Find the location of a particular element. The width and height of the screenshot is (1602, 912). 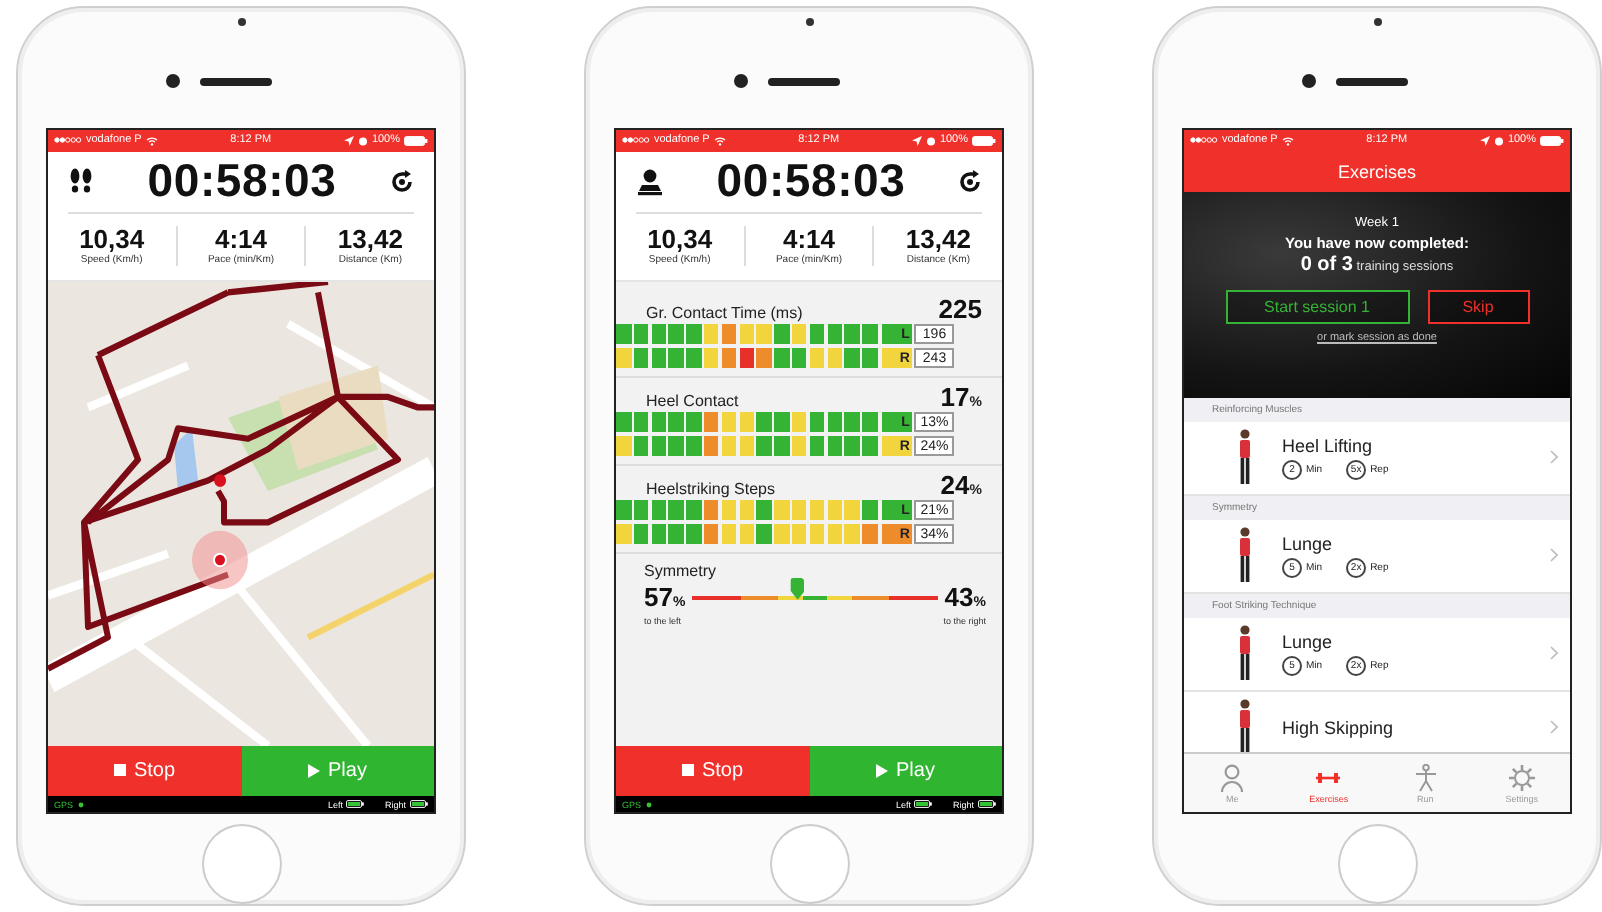

symmetry-title: Symmetry is located at coordinates (681, 570).